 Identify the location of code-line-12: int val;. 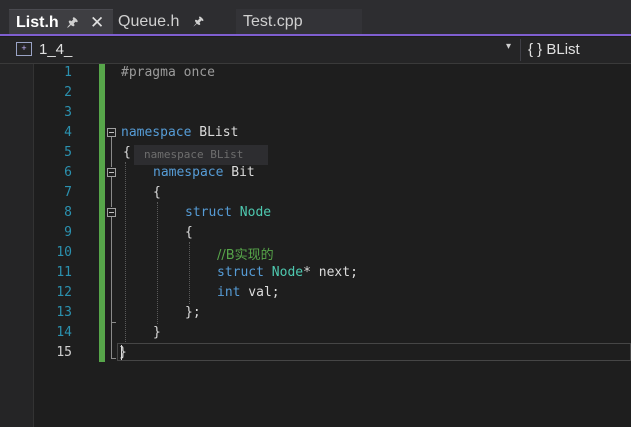
(248, 292).